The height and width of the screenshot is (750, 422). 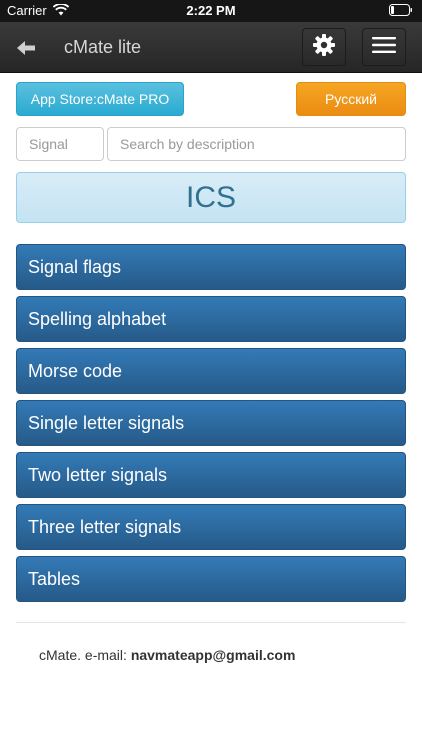 I want to click on back-arrow-icon, so click(x=26, y=48).